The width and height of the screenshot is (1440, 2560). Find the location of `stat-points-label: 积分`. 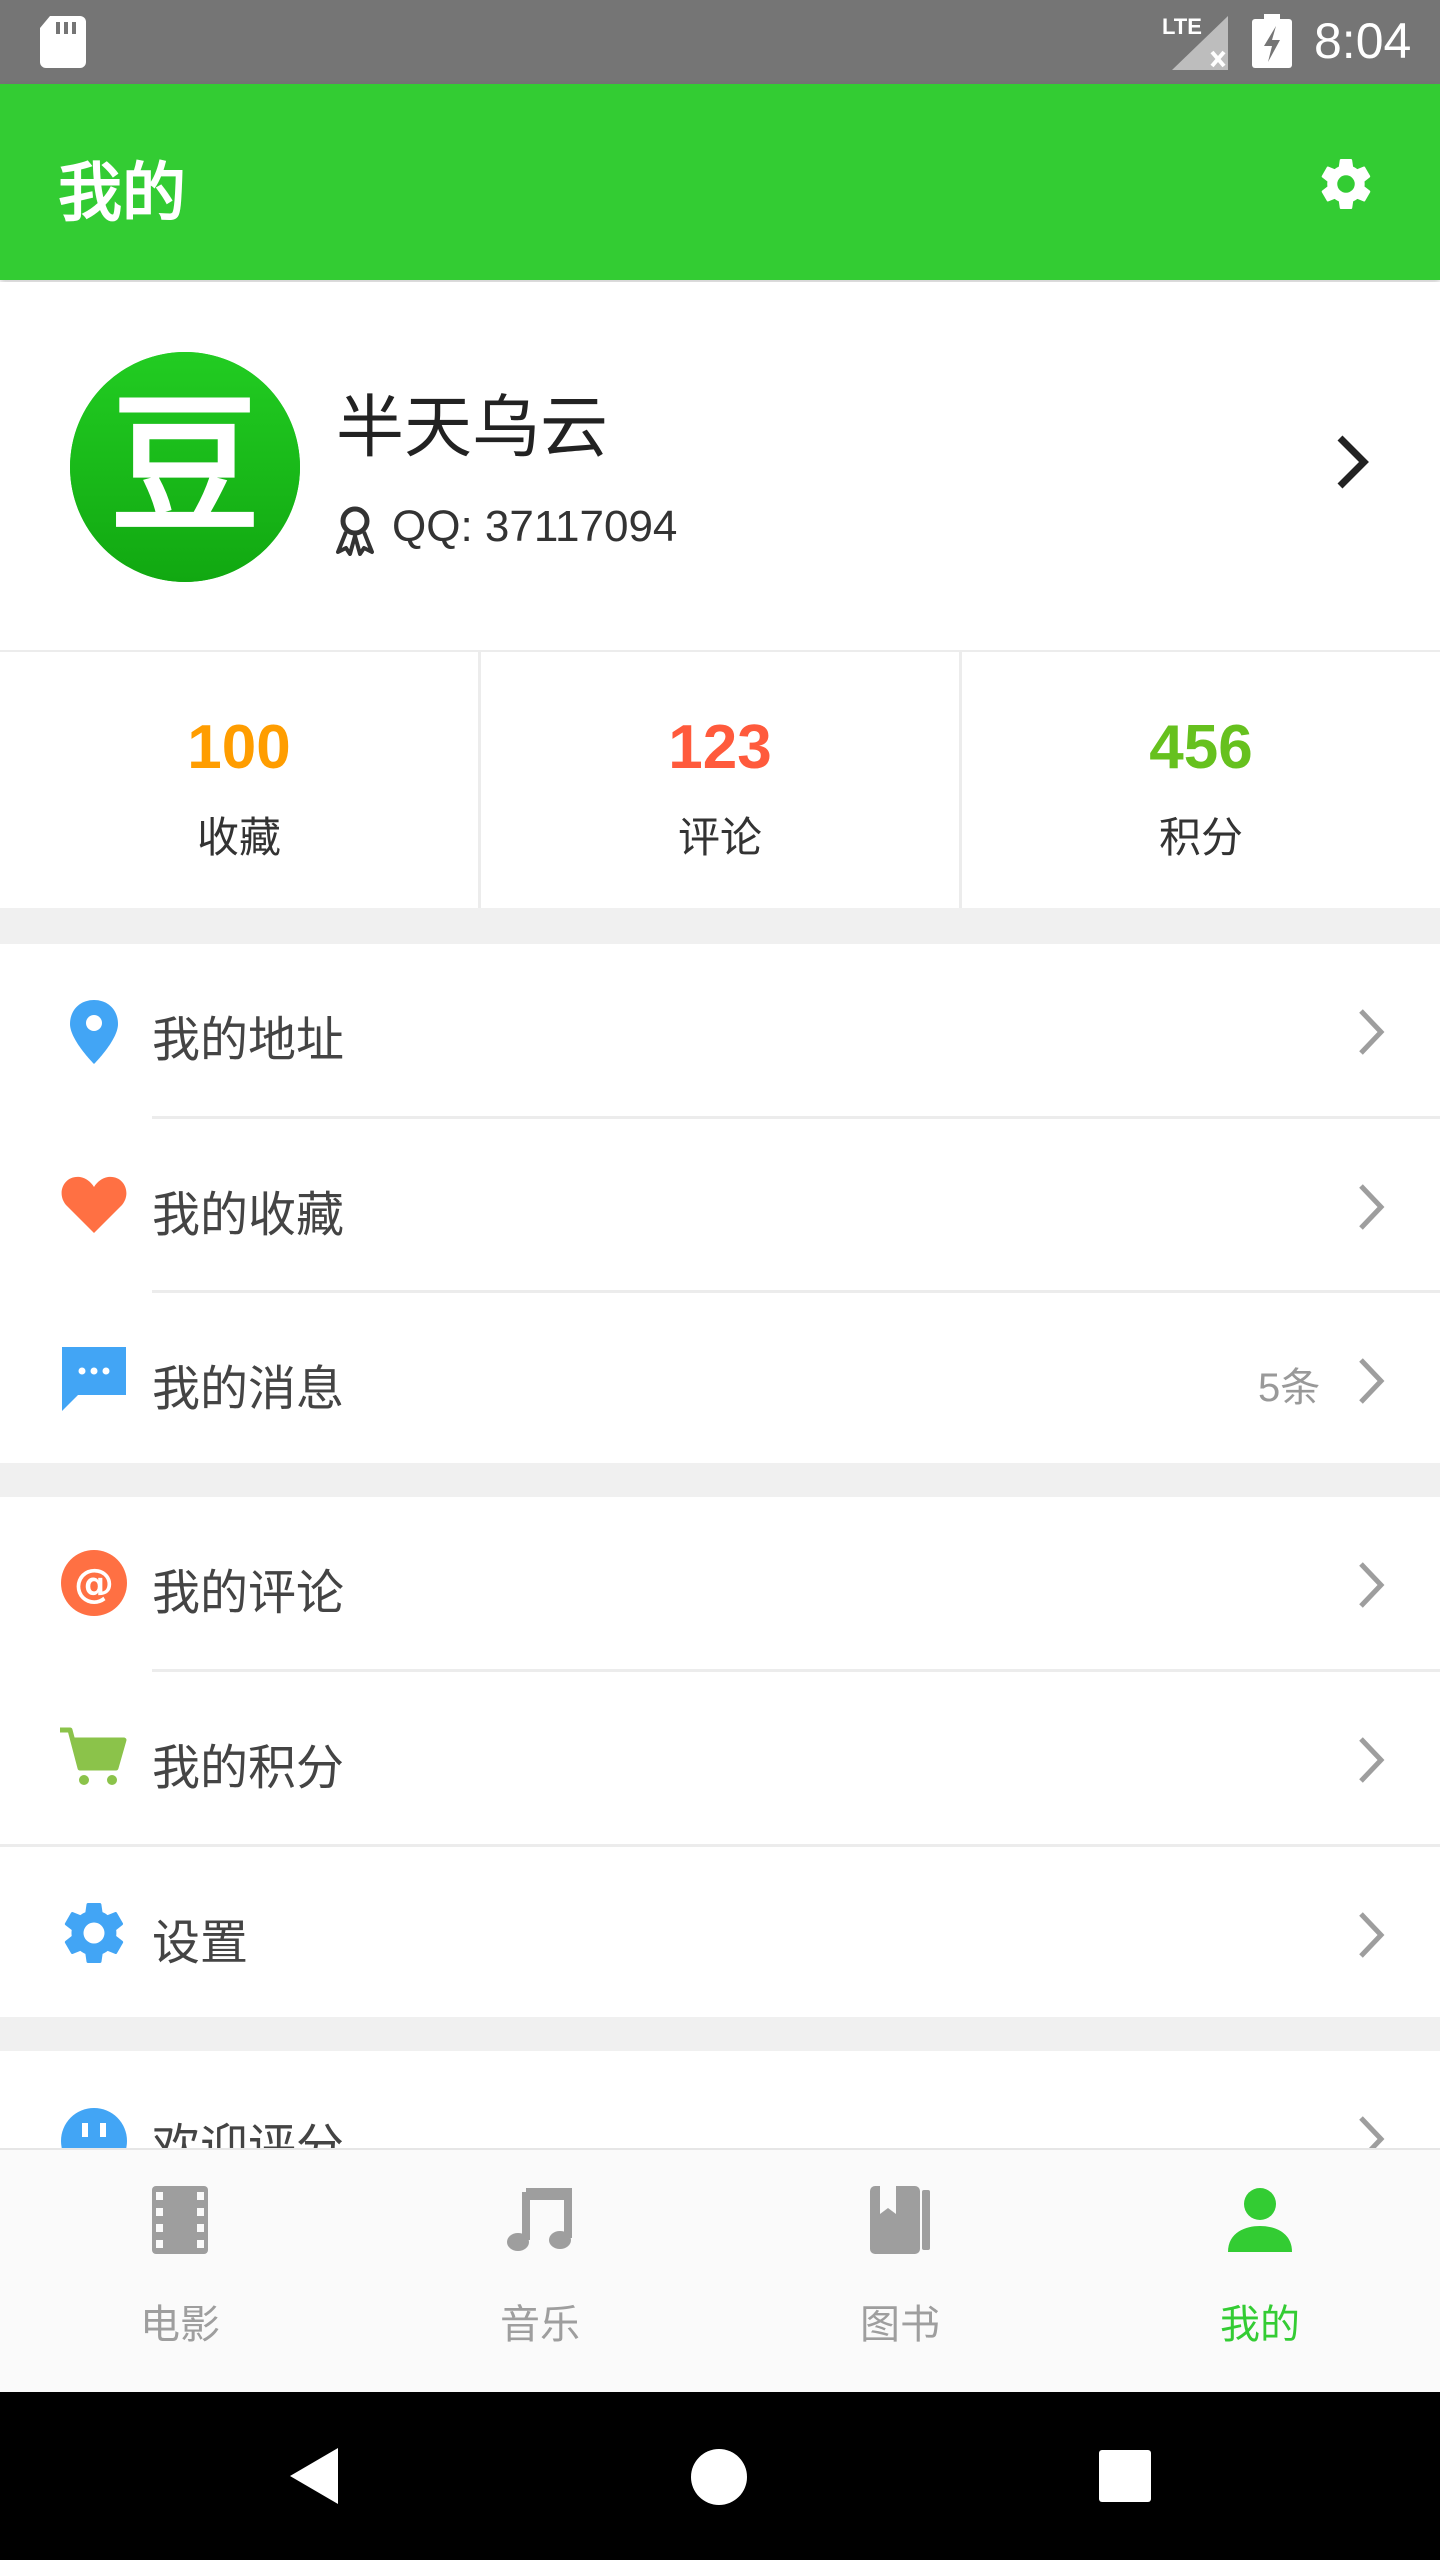

stat-points-label: 积分 is located at coordinates (1200, 837).